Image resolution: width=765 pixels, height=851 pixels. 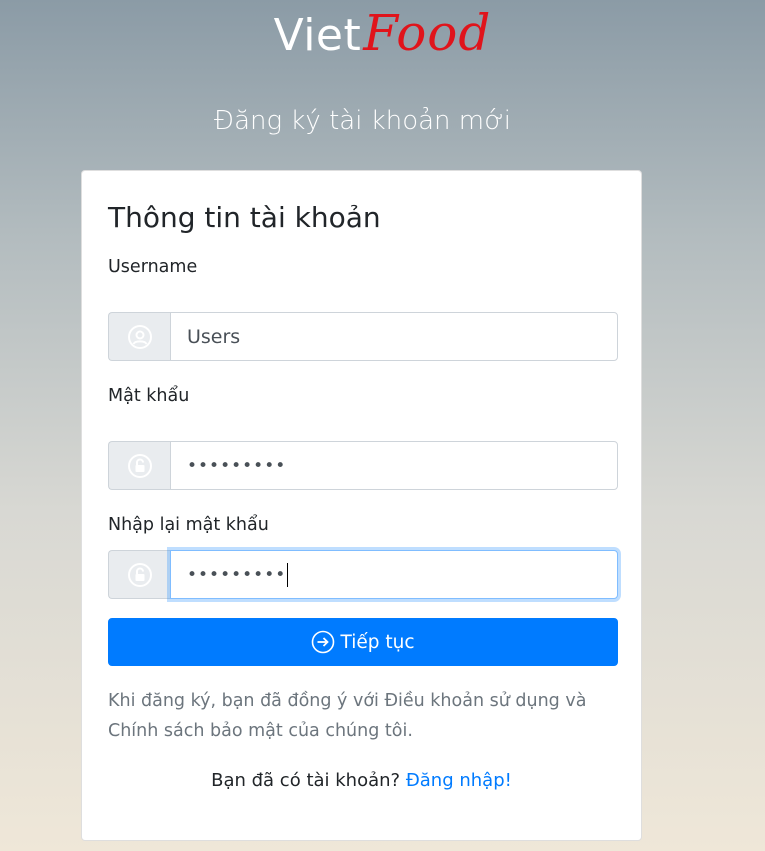 I want to click on password-input-group: •••••••••, so click(x=363, y=465).